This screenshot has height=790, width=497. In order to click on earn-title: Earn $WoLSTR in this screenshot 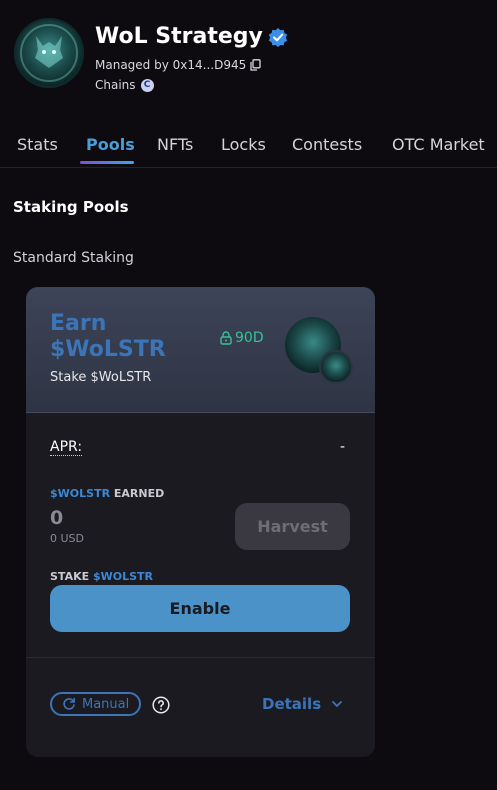, I will do `click(108, 337)`.